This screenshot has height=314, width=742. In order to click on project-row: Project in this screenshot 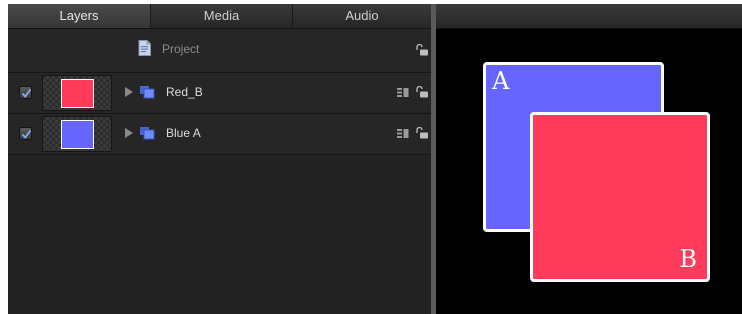, I will do `click(219, 51)`.